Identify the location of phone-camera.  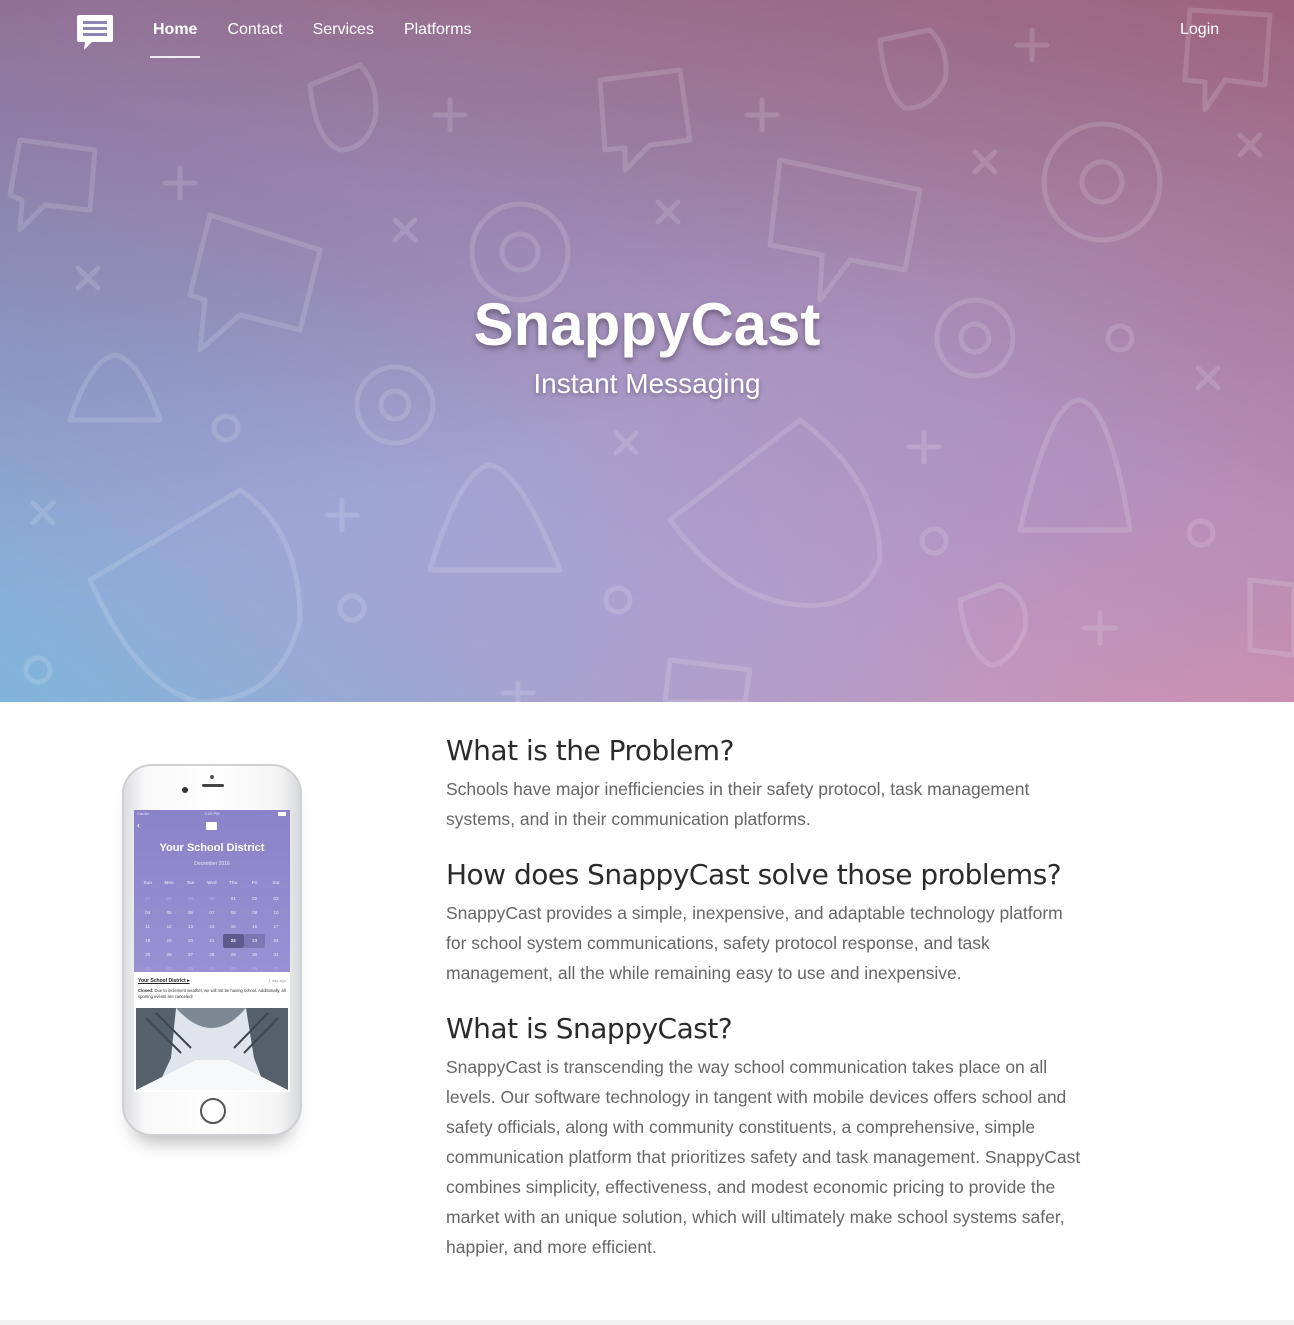
(185, 790).